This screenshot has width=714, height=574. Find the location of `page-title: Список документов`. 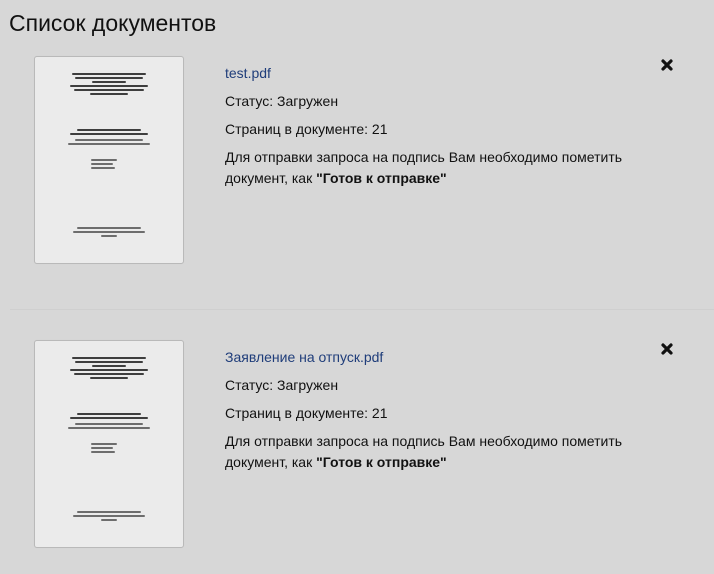

page-title: Список документов is located at coordinates (113, 23).